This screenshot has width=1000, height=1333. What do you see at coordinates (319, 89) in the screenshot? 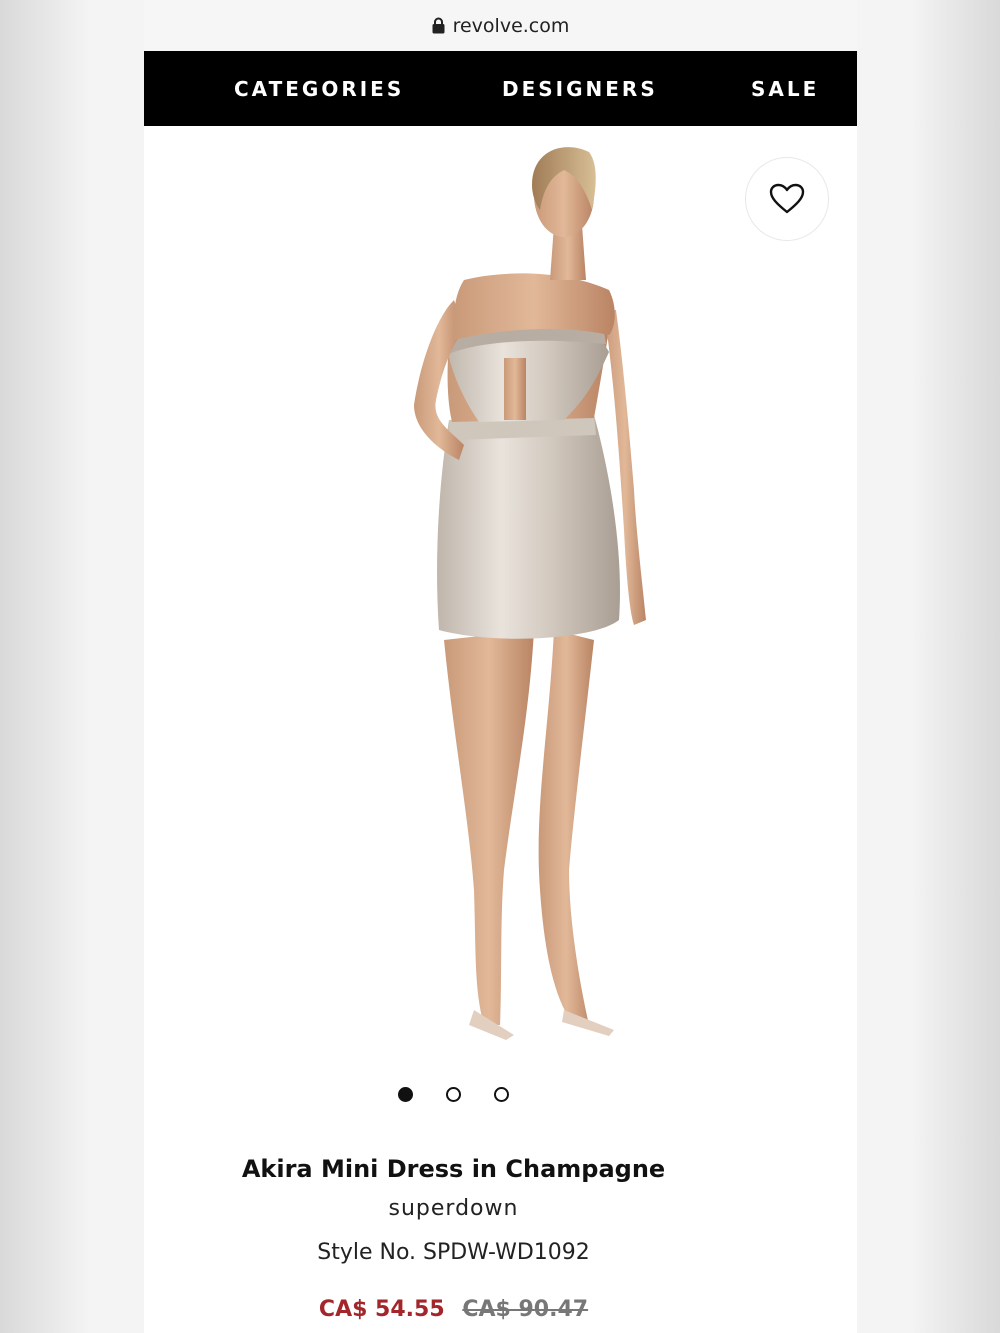
I see `nav-categories: CATEGORIES` at bounding box center [319, 89].